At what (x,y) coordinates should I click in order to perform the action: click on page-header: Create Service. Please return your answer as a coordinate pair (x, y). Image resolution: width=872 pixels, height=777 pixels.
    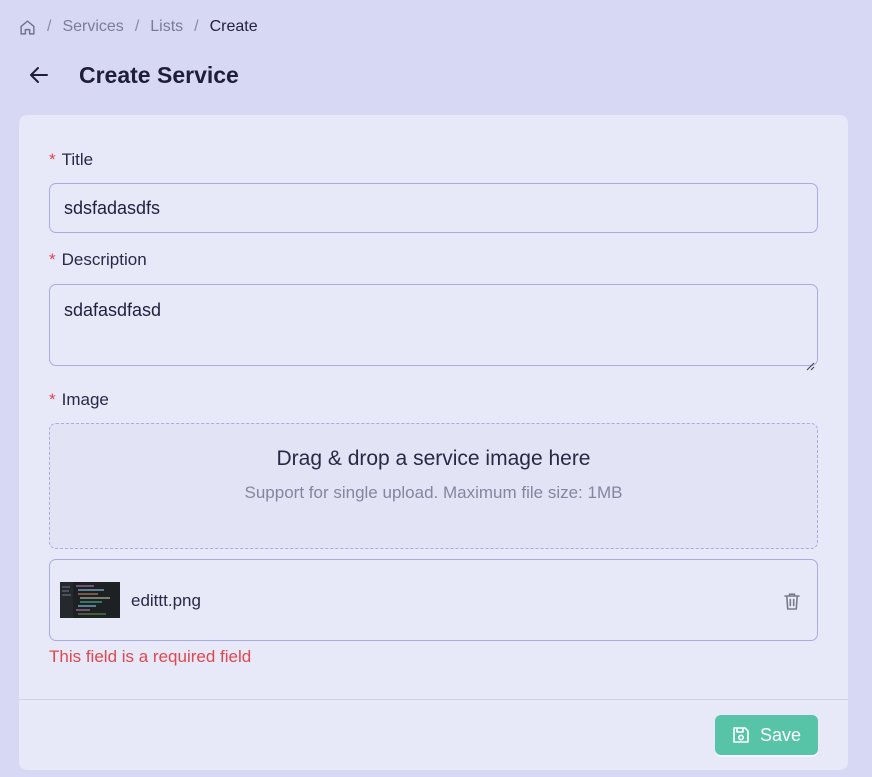
    Looking at the image, I should click on (133, 75).